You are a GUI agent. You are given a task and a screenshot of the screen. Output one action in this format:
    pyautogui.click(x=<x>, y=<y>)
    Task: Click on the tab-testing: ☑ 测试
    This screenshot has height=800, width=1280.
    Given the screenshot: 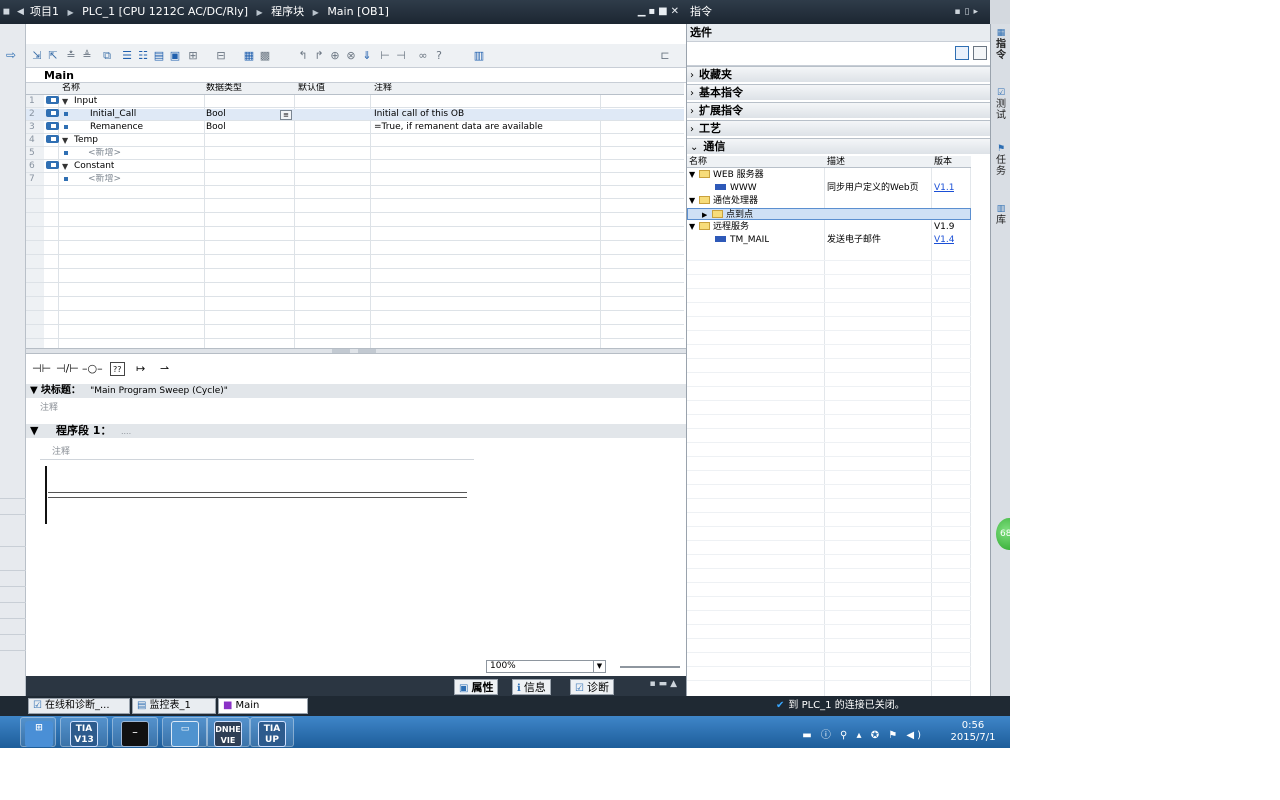 What is the action you would take?
    pyautogui.click(x=1001, y=104)
    